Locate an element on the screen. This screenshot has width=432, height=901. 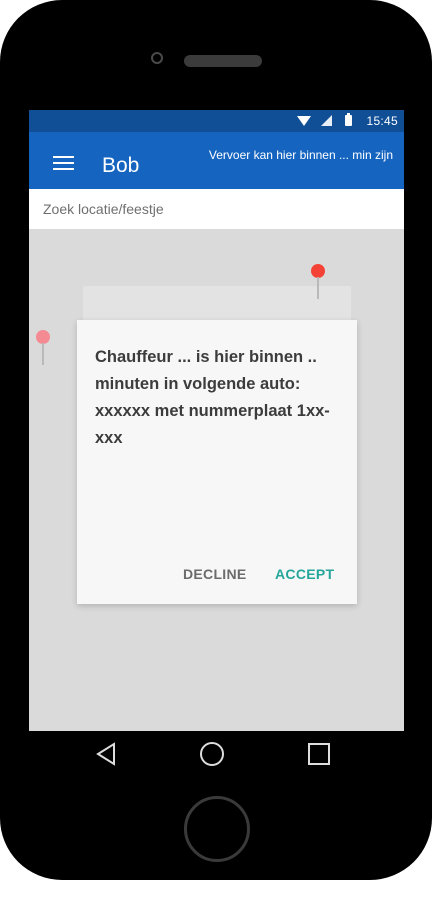
navigation-bar is located at coordinates (216, 753).